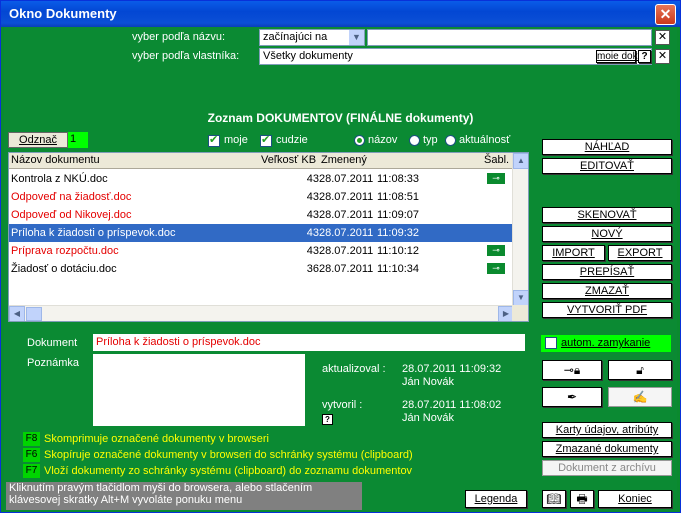 This screenshot has height=513, width=681. I want to click on doc-time: 11:08:51, so click(398, 197).